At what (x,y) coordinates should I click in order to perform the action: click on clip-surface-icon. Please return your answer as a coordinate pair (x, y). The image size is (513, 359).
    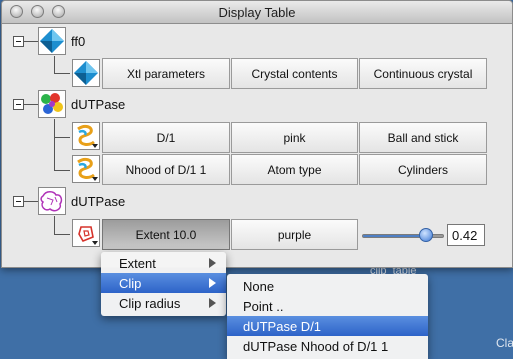
    Looking at the image, I should click on (86, 233).